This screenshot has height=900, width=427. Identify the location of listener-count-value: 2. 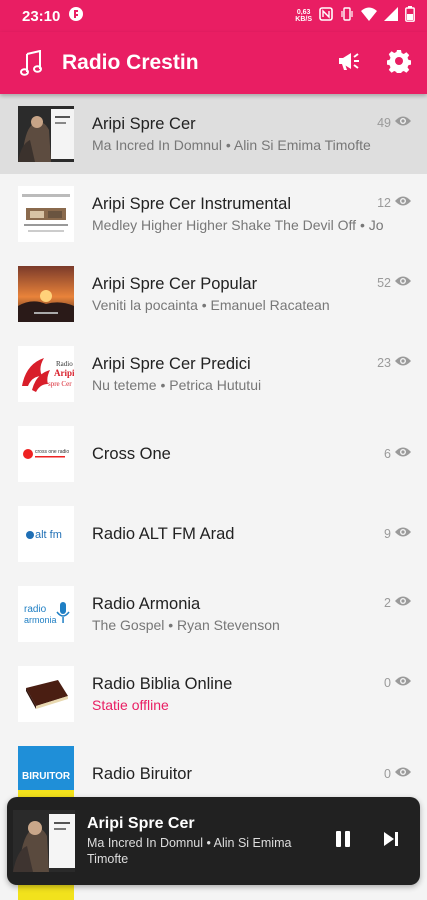
(387, 602).